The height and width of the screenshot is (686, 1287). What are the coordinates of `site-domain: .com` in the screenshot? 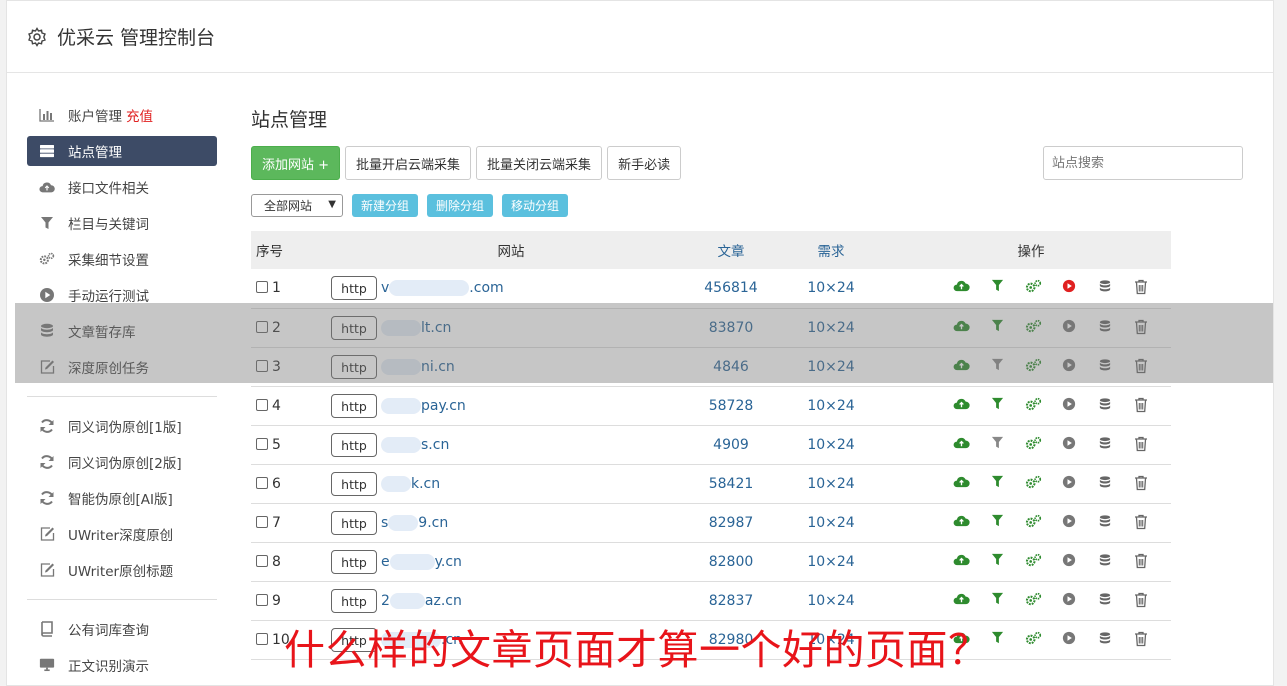 It's located at (486, 288).